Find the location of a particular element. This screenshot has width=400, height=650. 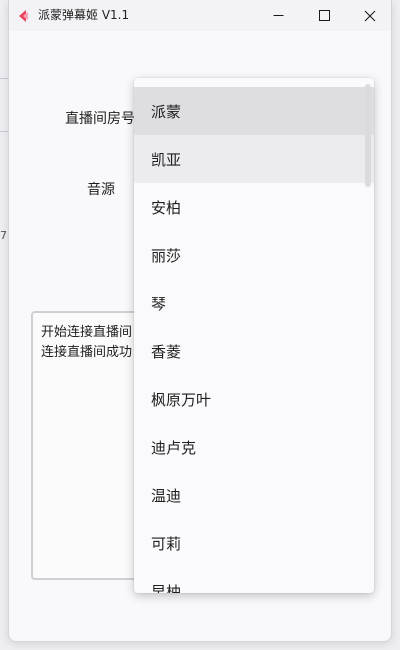

minimize-button is located at coordinates (278, 15).